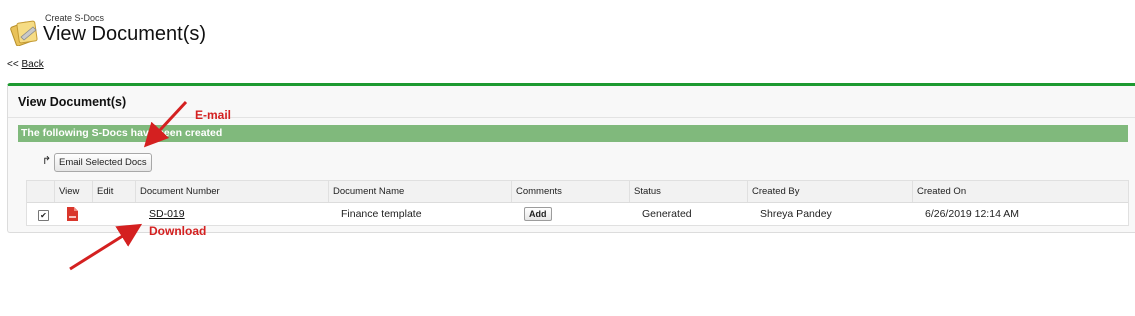 This screenshot has height=316, width=1135. I want to click on checkbox-checked-icon: ✔, so click(43, 215).